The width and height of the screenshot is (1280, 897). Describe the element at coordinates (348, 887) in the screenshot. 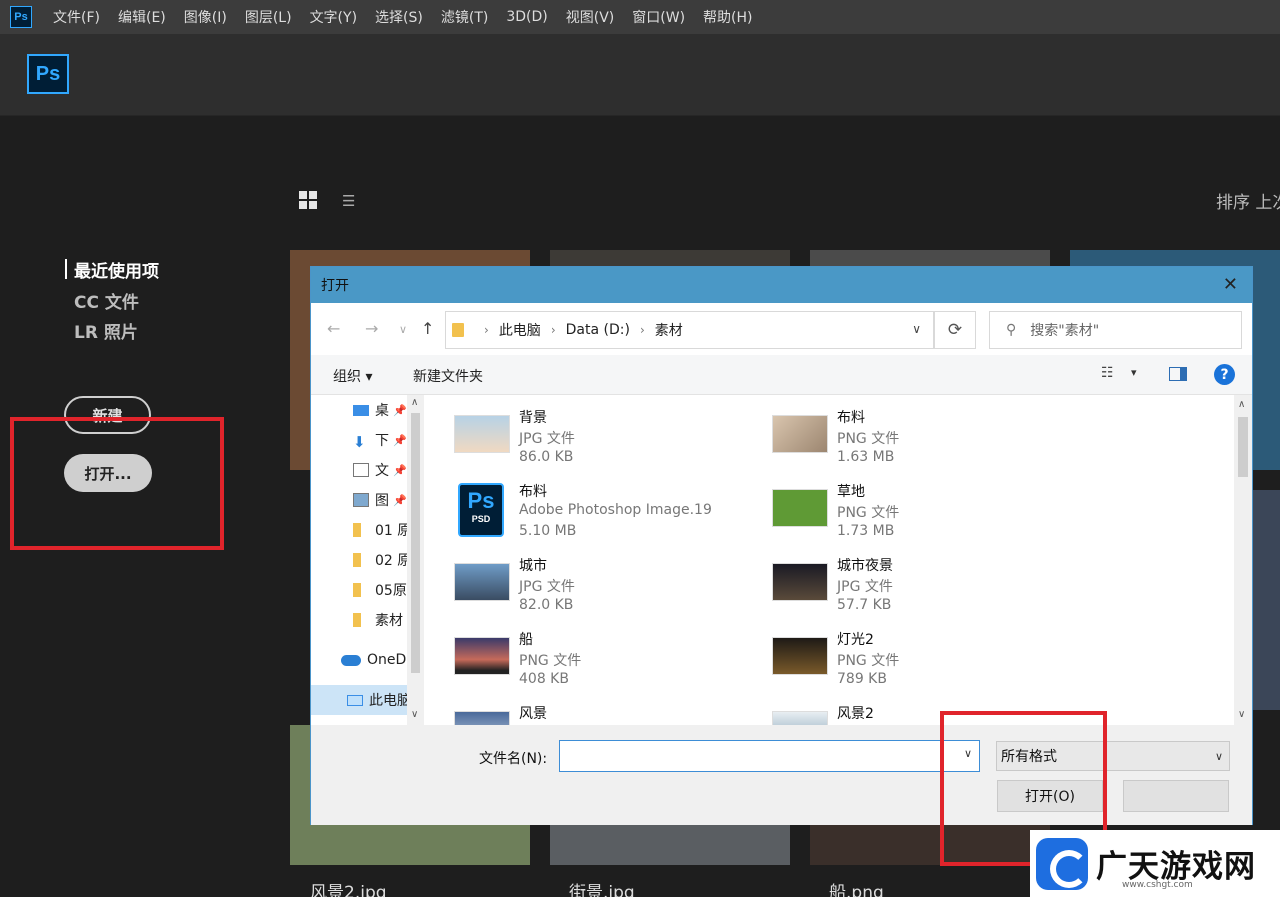

I see `recent-file-name: 风景2.jpg` at that location.